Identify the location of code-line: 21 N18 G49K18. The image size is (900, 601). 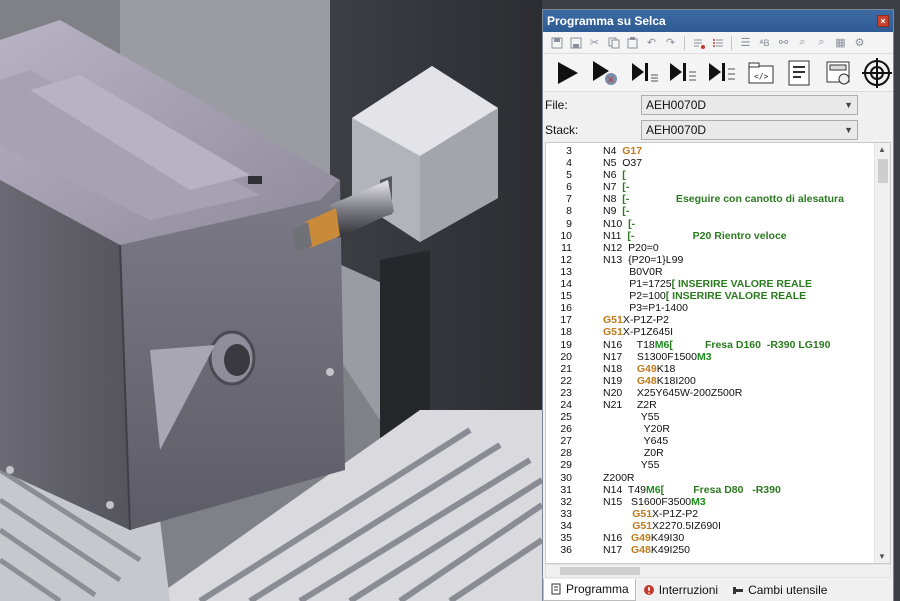
(711, 369).